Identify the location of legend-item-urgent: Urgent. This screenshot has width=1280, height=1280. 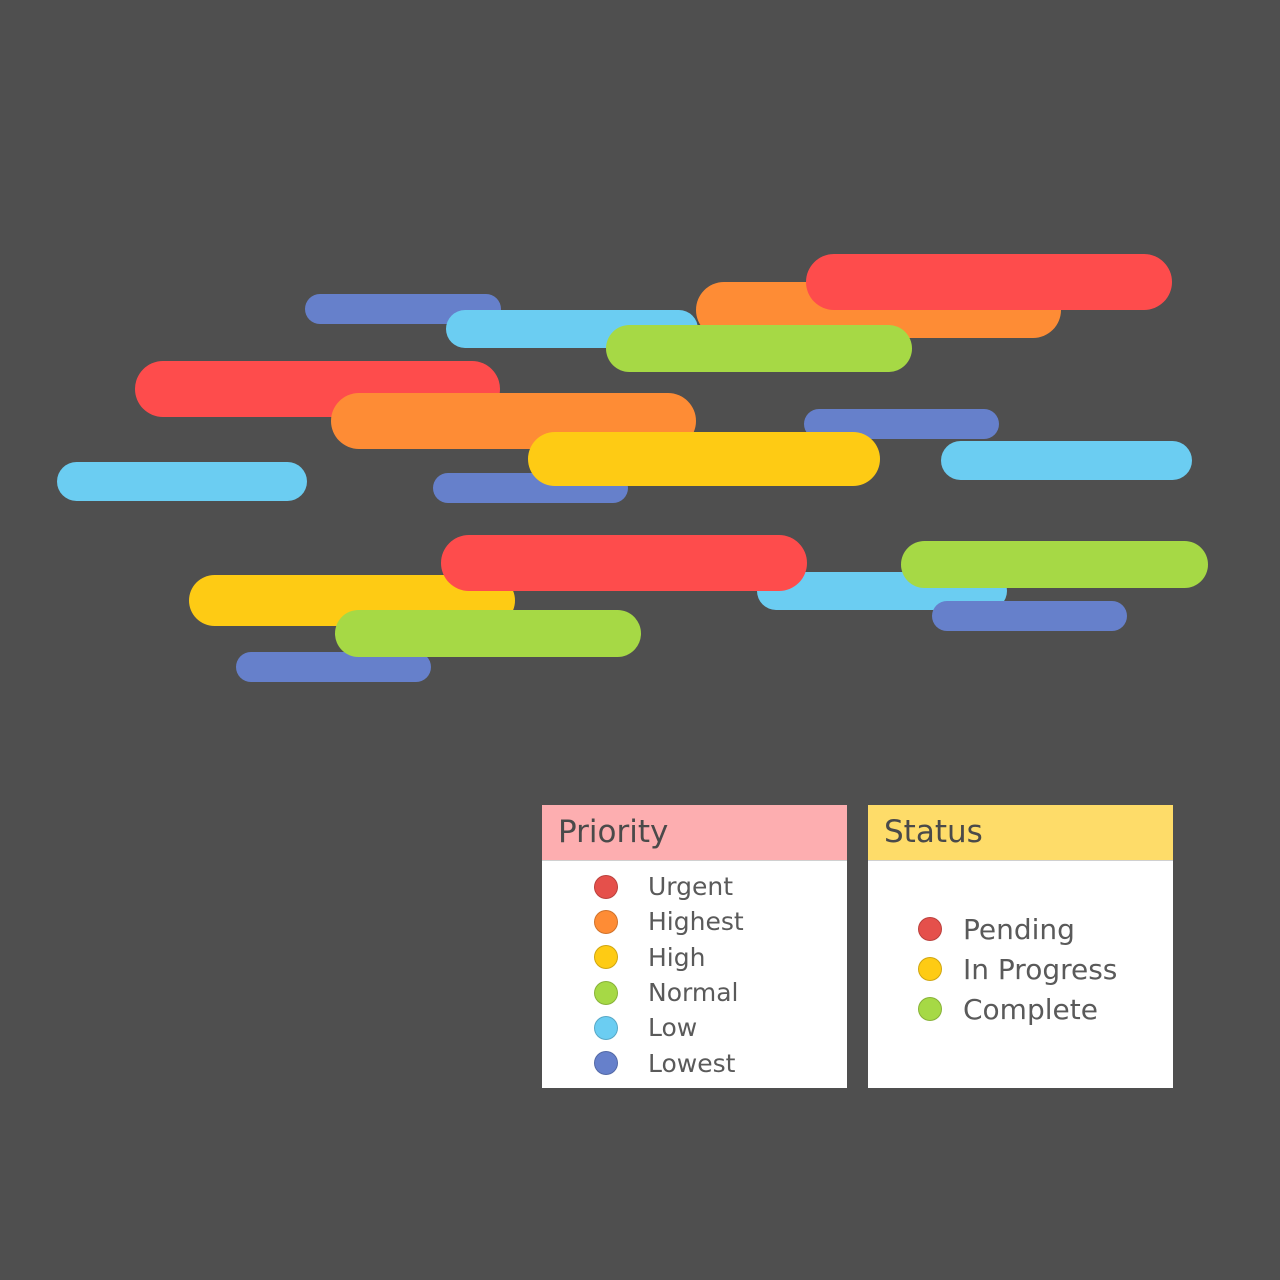
(669, 886).